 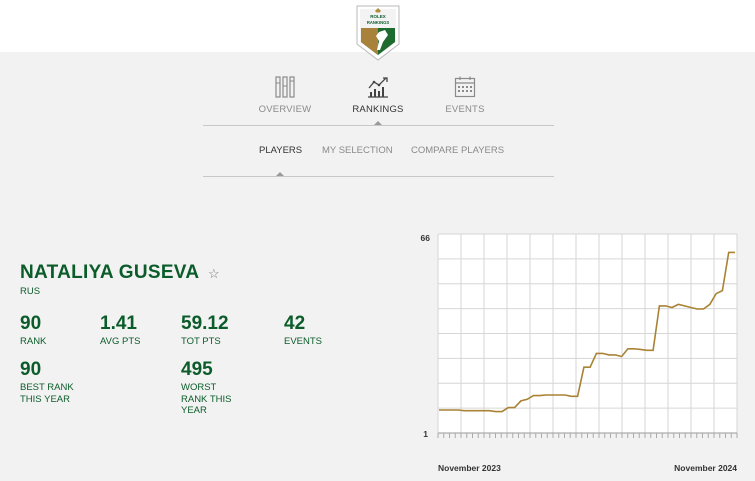 I want to click on stat-rank-value: 90, so click(x=31, y=323).